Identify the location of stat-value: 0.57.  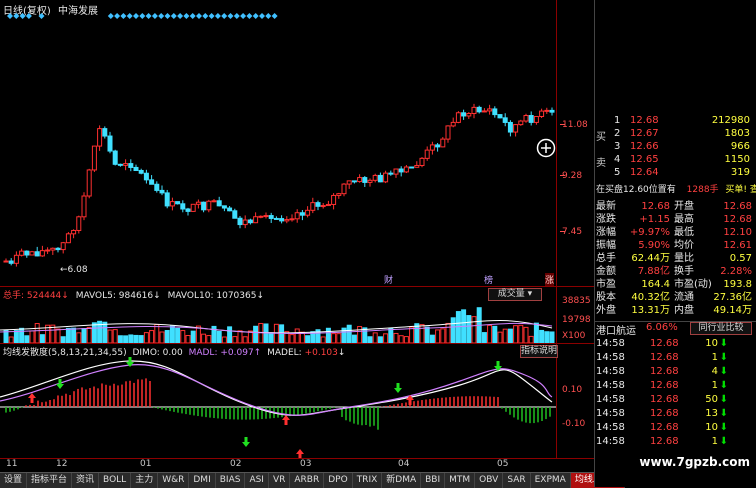
(740, 258).